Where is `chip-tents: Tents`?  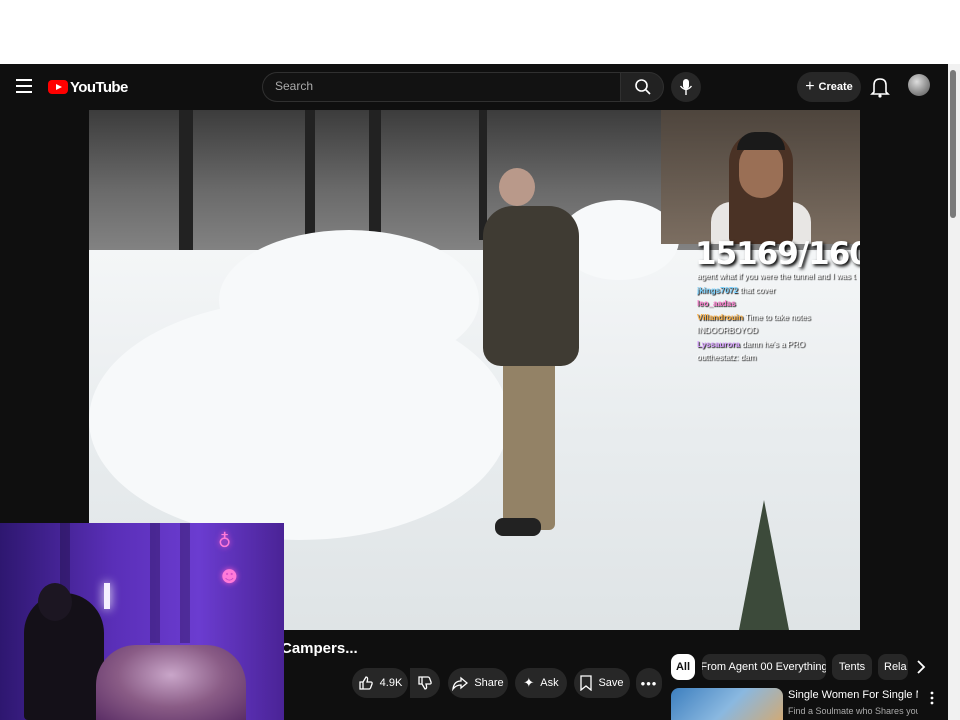 chip-tents: Tents is located at coordinates (852, 667).